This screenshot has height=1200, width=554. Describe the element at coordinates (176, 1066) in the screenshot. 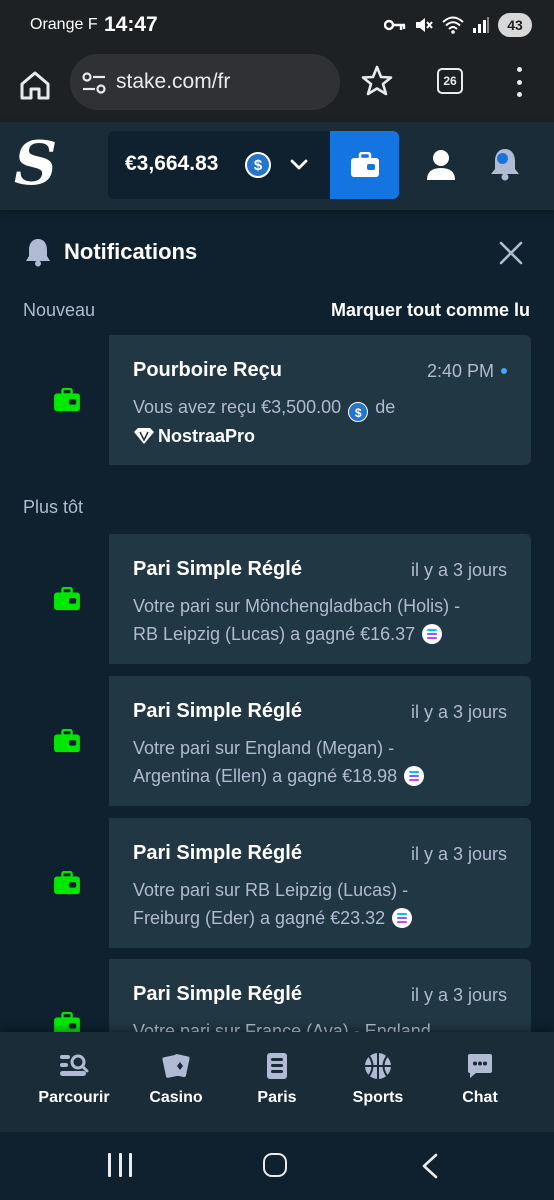

I see `cards-icon` at that location.